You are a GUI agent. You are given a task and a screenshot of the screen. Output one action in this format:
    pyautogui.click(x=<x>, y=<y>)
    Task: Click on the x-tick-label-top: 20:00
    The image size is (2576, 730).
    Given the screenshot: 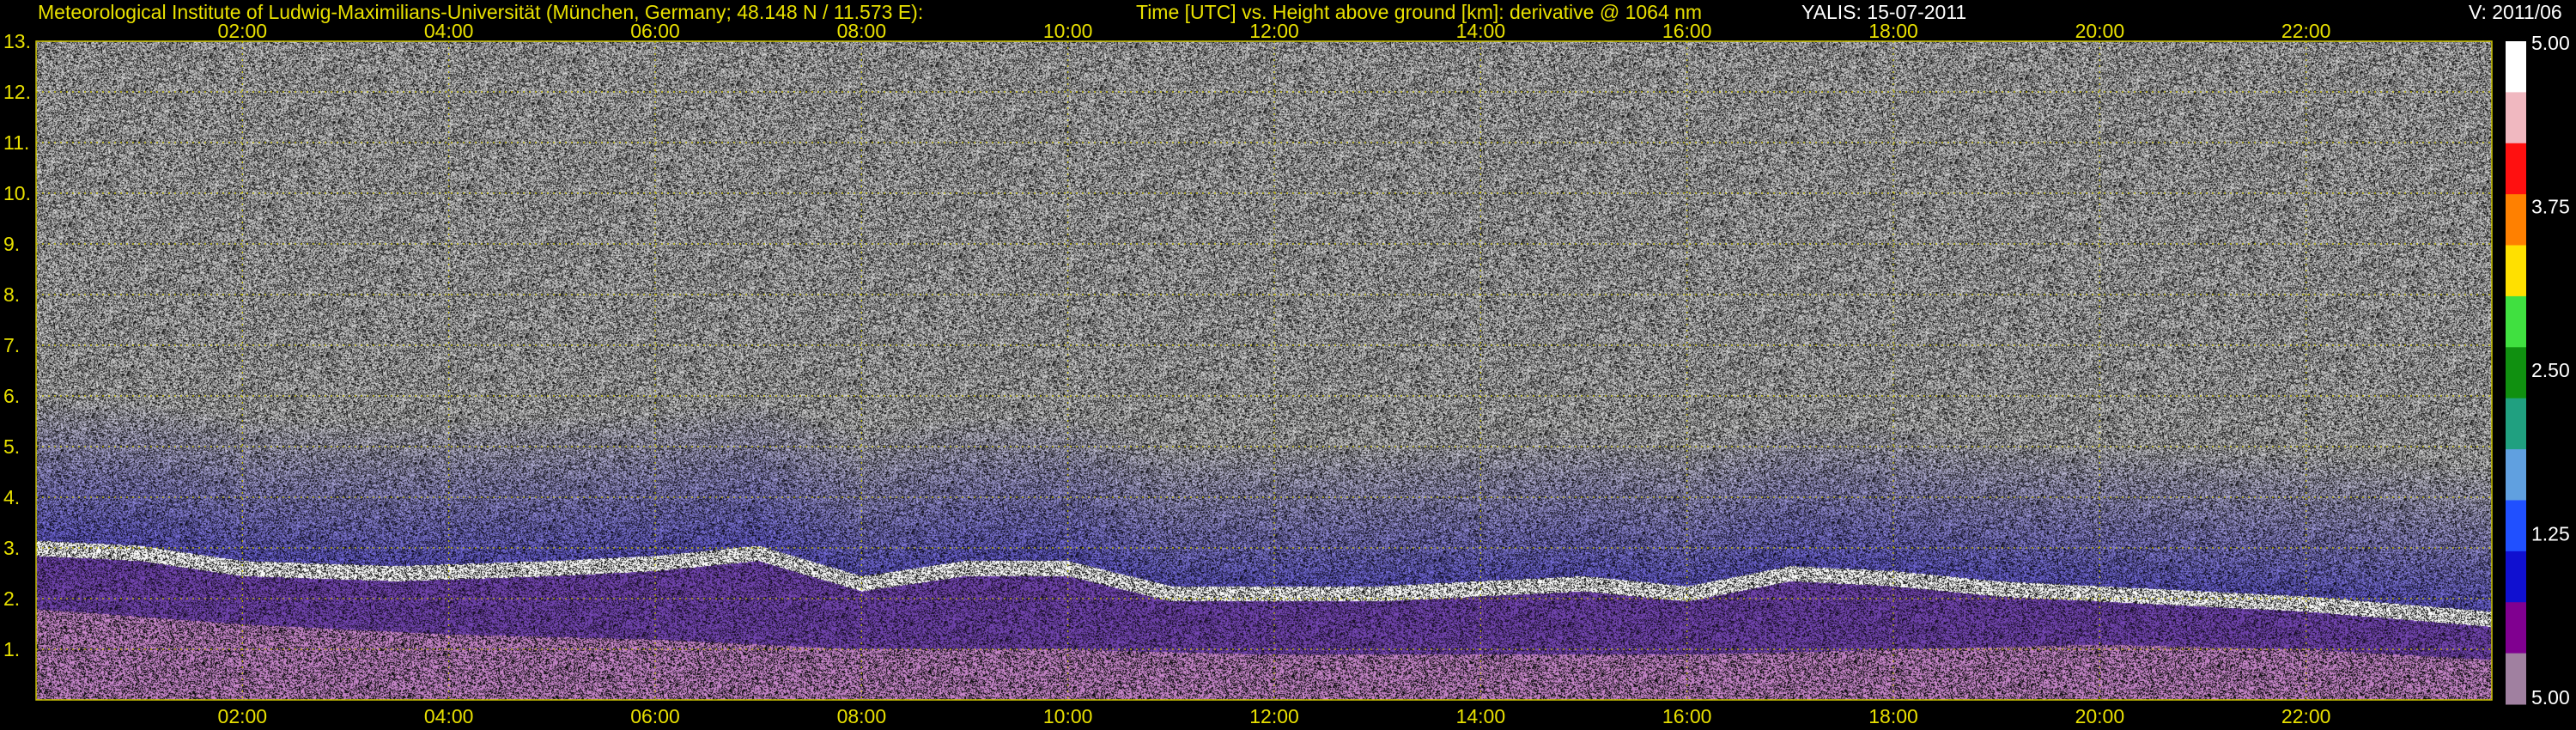 What is the action you would take?
    pyautogui.click(x=2100, y=31)
    